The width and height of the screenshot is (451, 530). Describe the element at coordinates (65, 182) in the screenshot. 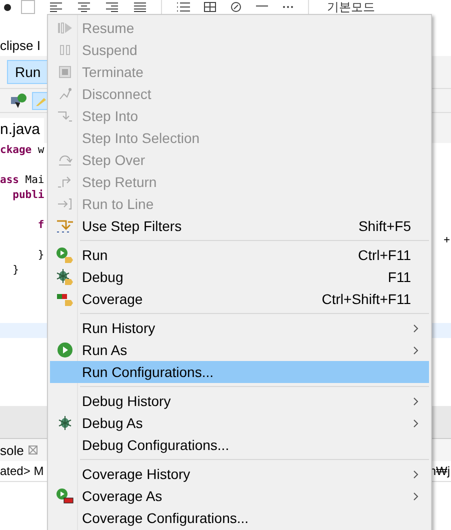

I see `step-return-icon` at that location.